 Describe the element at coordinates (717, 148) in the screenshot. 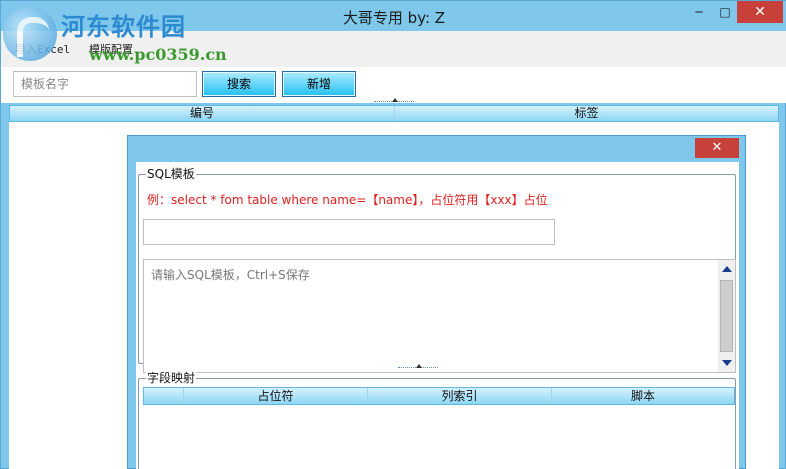

I see `dialog-close-icon: ✕` at that location.